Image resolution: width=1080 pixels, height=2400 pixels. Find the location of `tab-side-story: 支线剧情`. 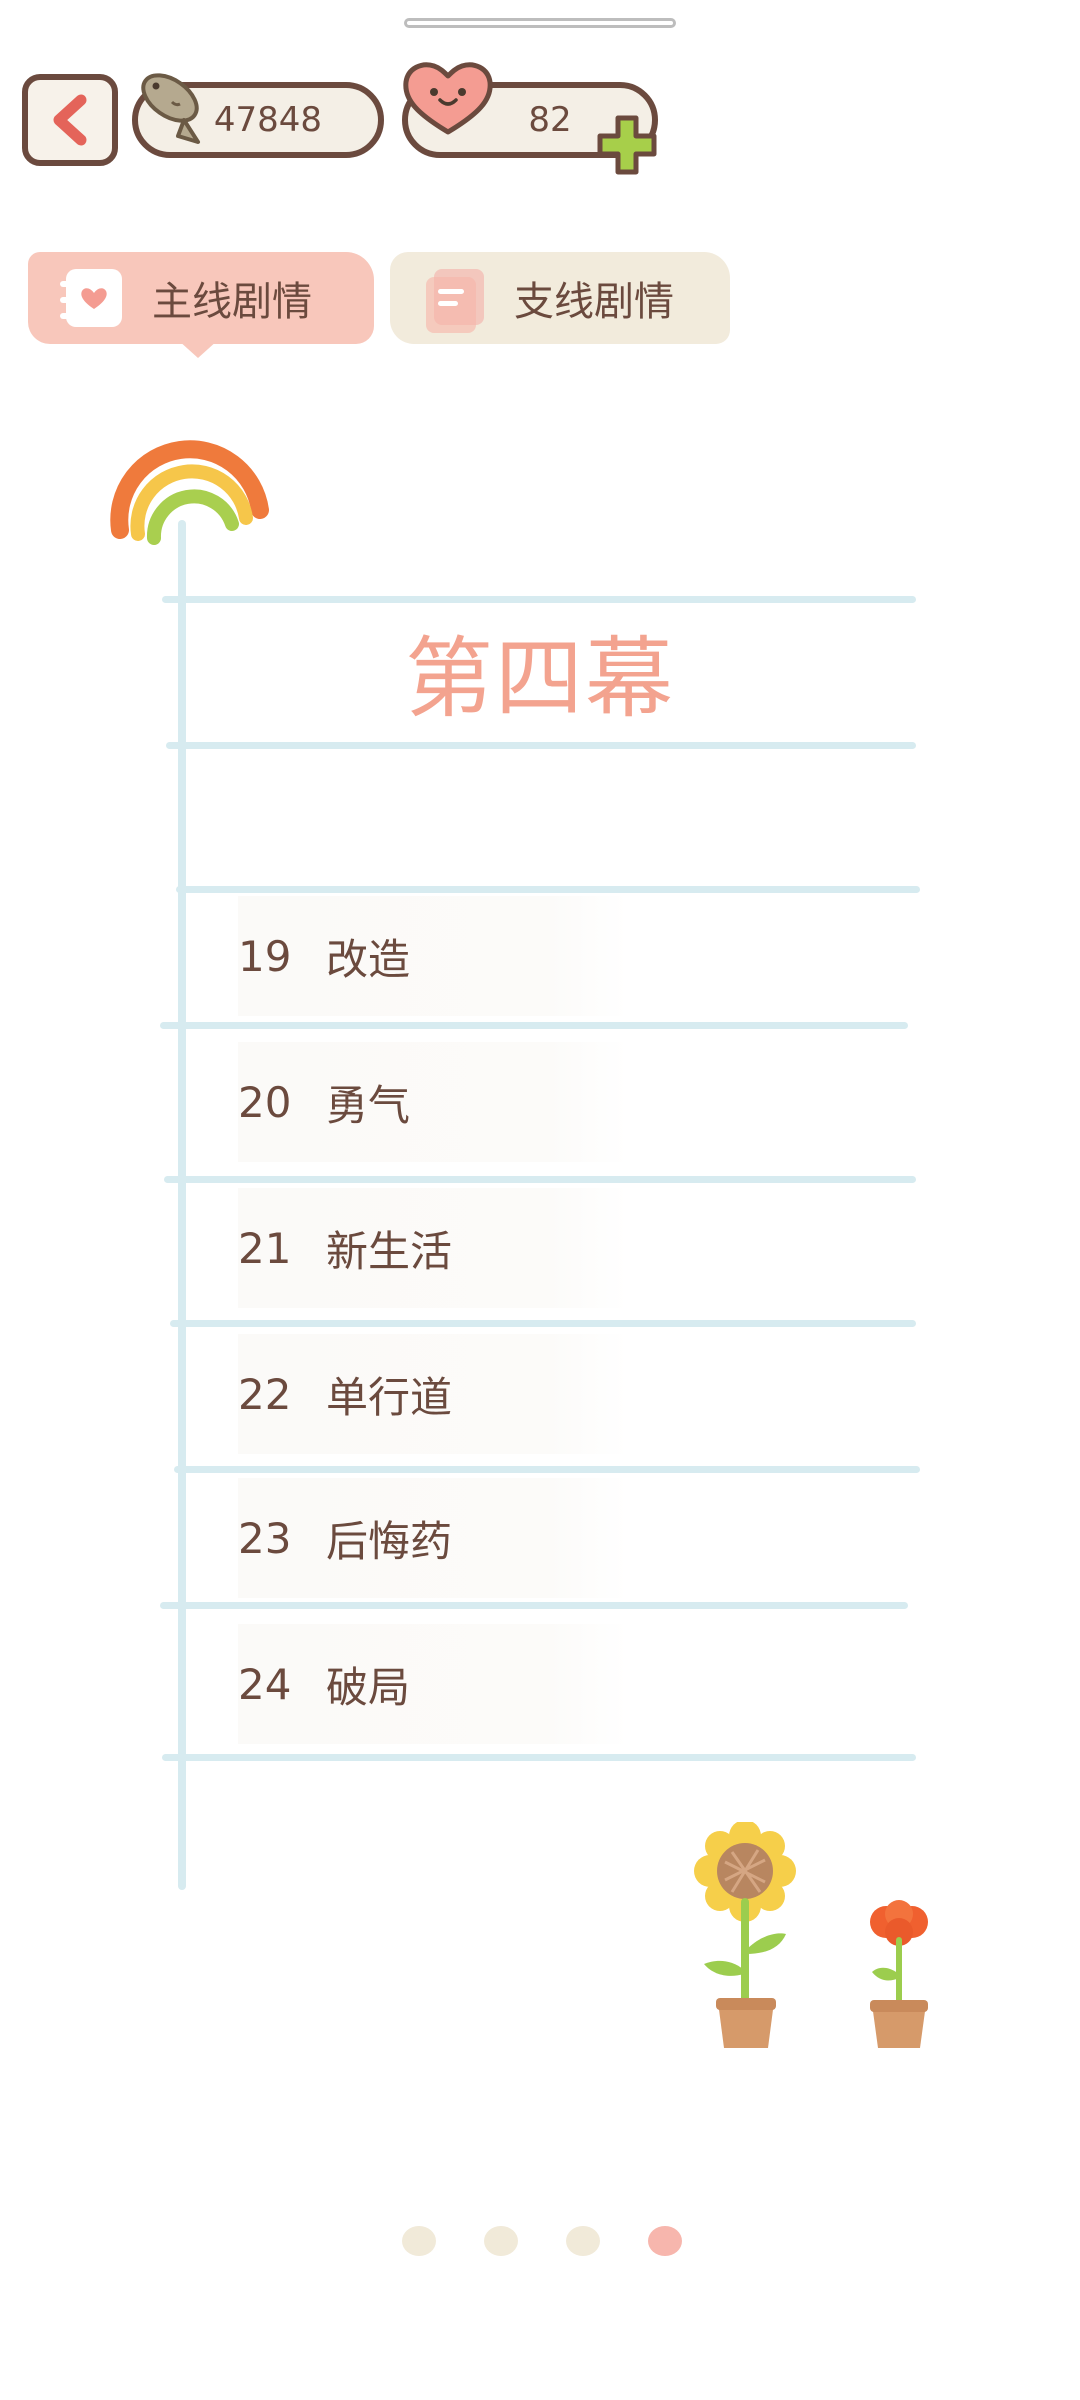

tab-side-story: 支线剧情 is located at coordinates (560, 298).